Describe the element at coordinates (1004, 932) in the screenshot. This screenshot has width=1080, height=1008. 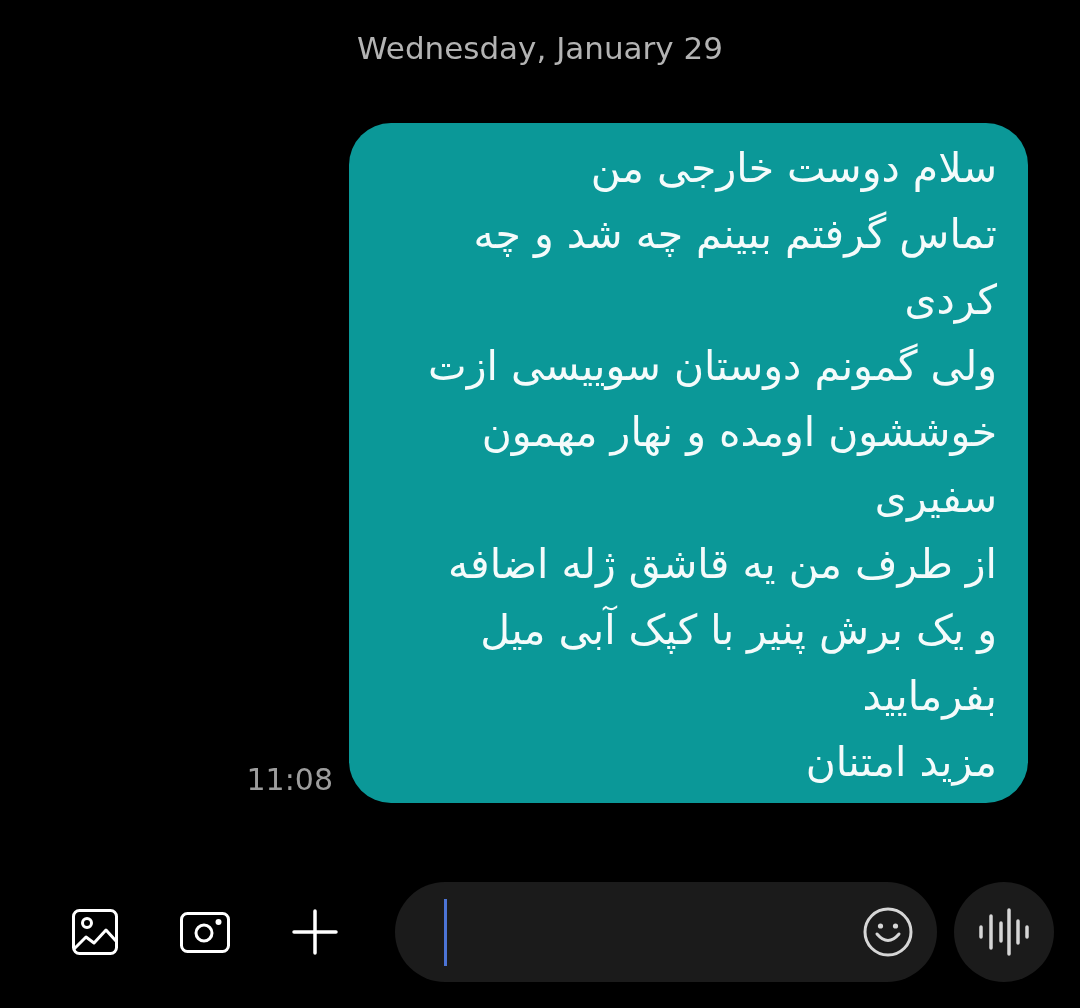
I see `waveform-icon` at that location.